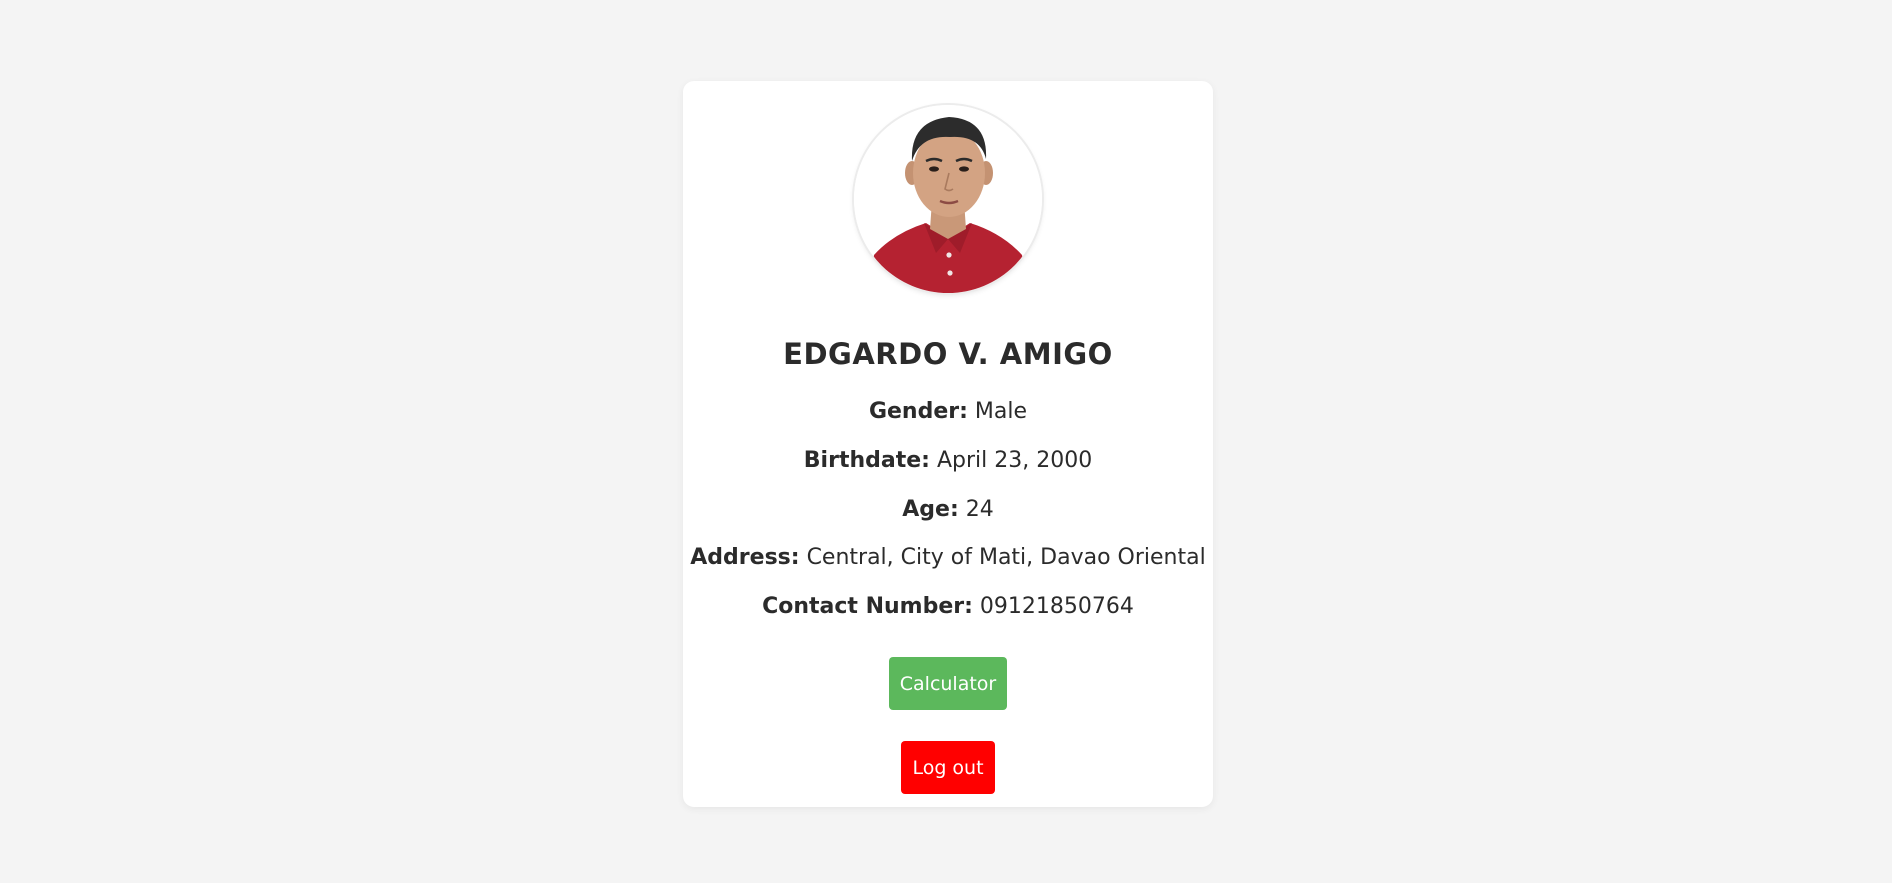 This screenshot has width=1892, height=883. I want to click on birthdate-value: April 23, 2000, so click(1014, 460).